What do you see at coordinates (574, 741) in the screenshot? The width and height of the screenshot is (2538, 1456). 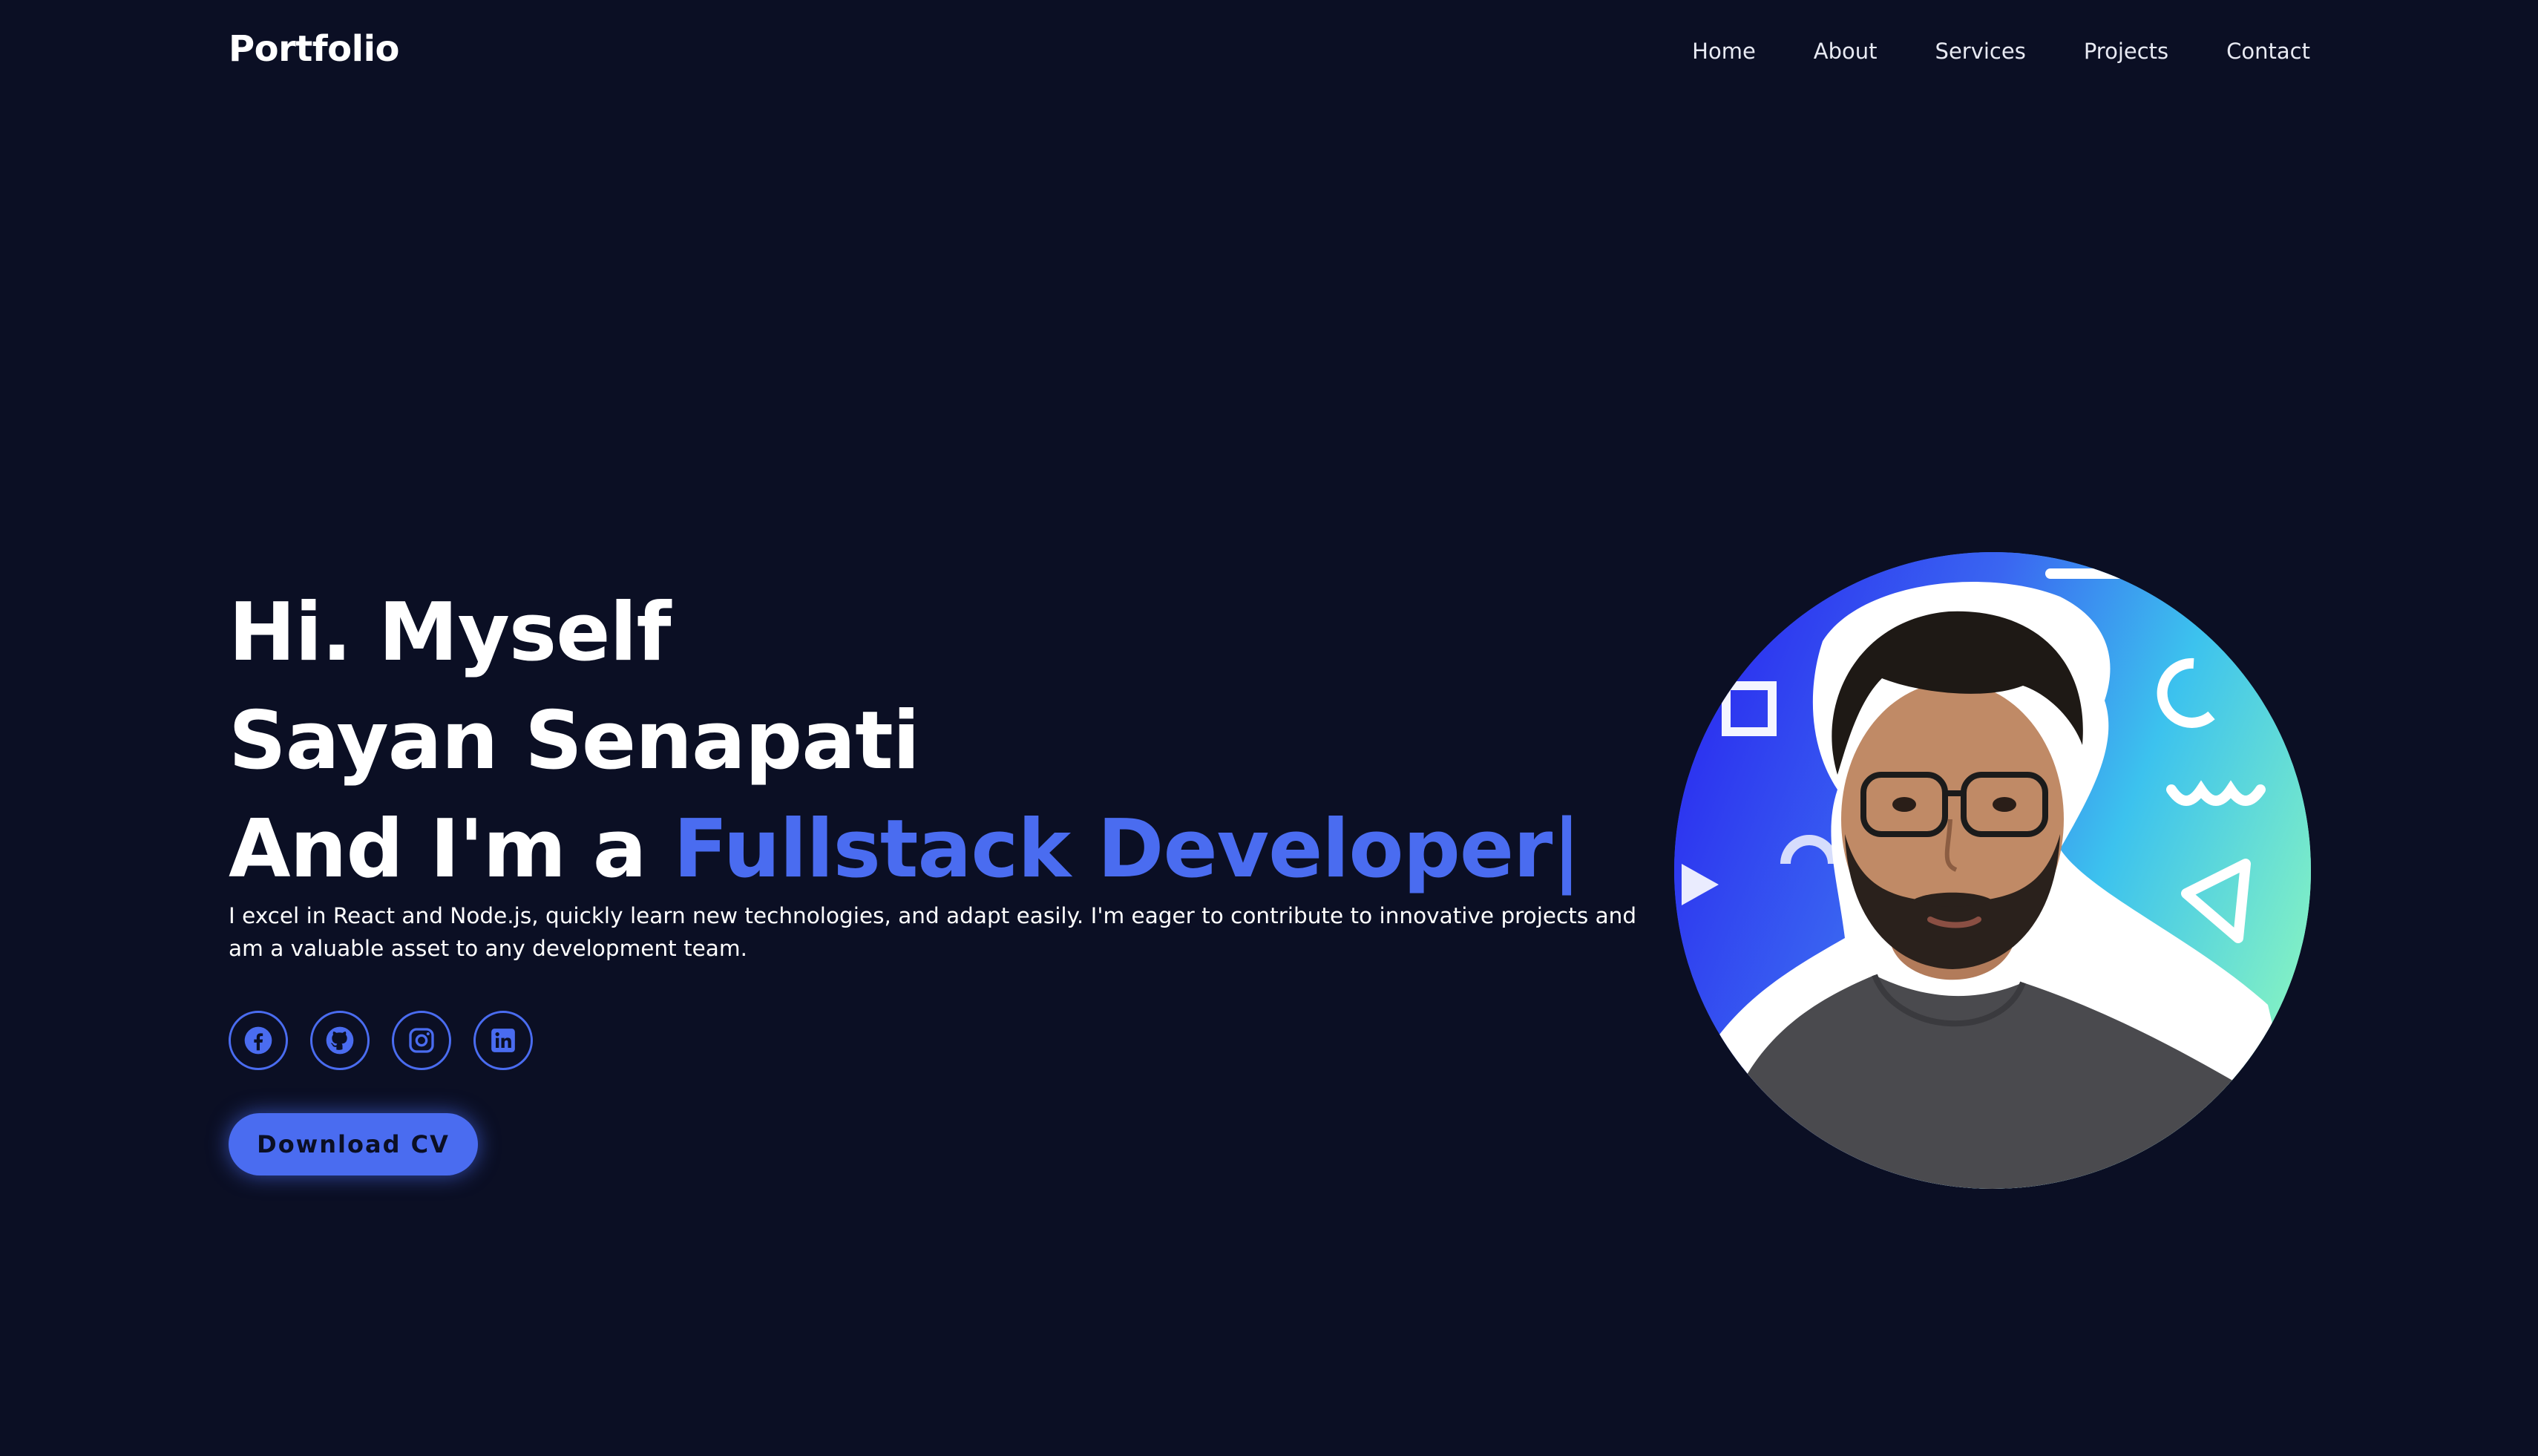 I see `hero-name: Sayan Senapati` at bounding box center [574, 741].